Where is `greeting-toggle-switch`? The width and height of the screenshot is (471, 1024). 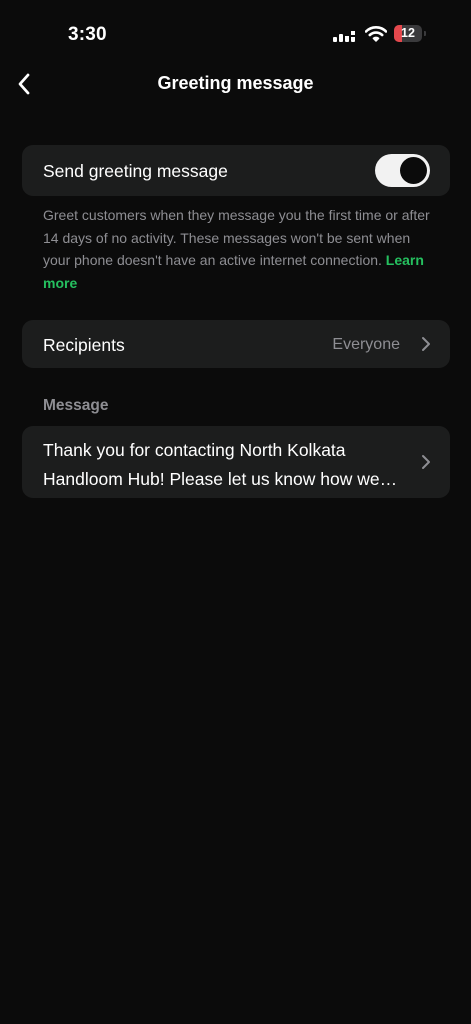 greeting-toggle-switch is located at coordinates (402, 170).